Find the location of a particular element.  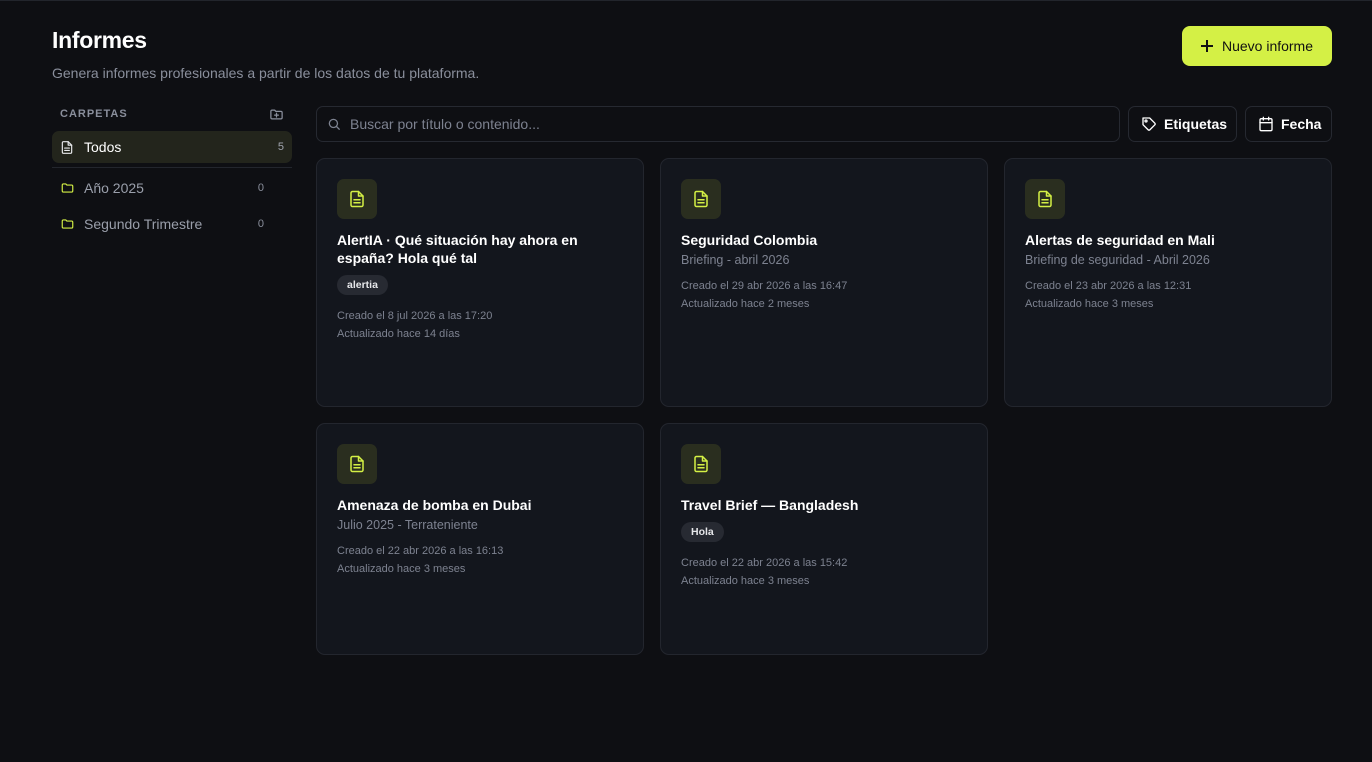

report-created: Creado el 29 abr 2026 a las 16:47 is located at coordinates (764, 286).